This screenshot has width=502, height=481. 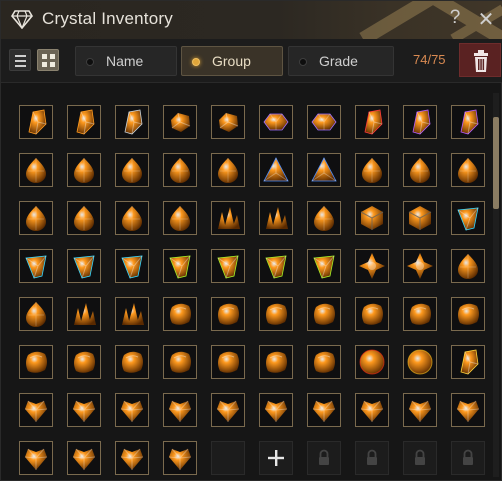 I want to click on title-bar: Crystal Inventory ? ✕, so click(x=251, y=20).